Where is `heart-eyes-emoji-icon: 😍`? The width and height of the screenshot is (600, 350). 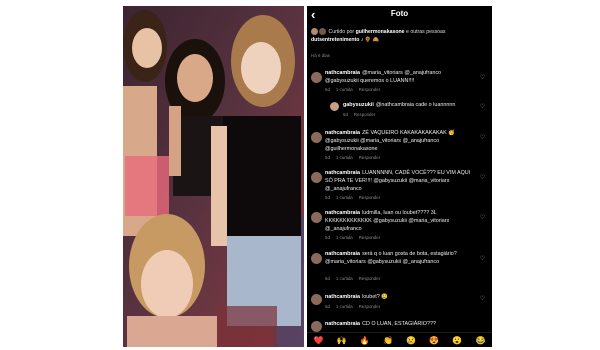 heart-eyes-emoji-icon: 😍 is located at coordinates (434, 340).